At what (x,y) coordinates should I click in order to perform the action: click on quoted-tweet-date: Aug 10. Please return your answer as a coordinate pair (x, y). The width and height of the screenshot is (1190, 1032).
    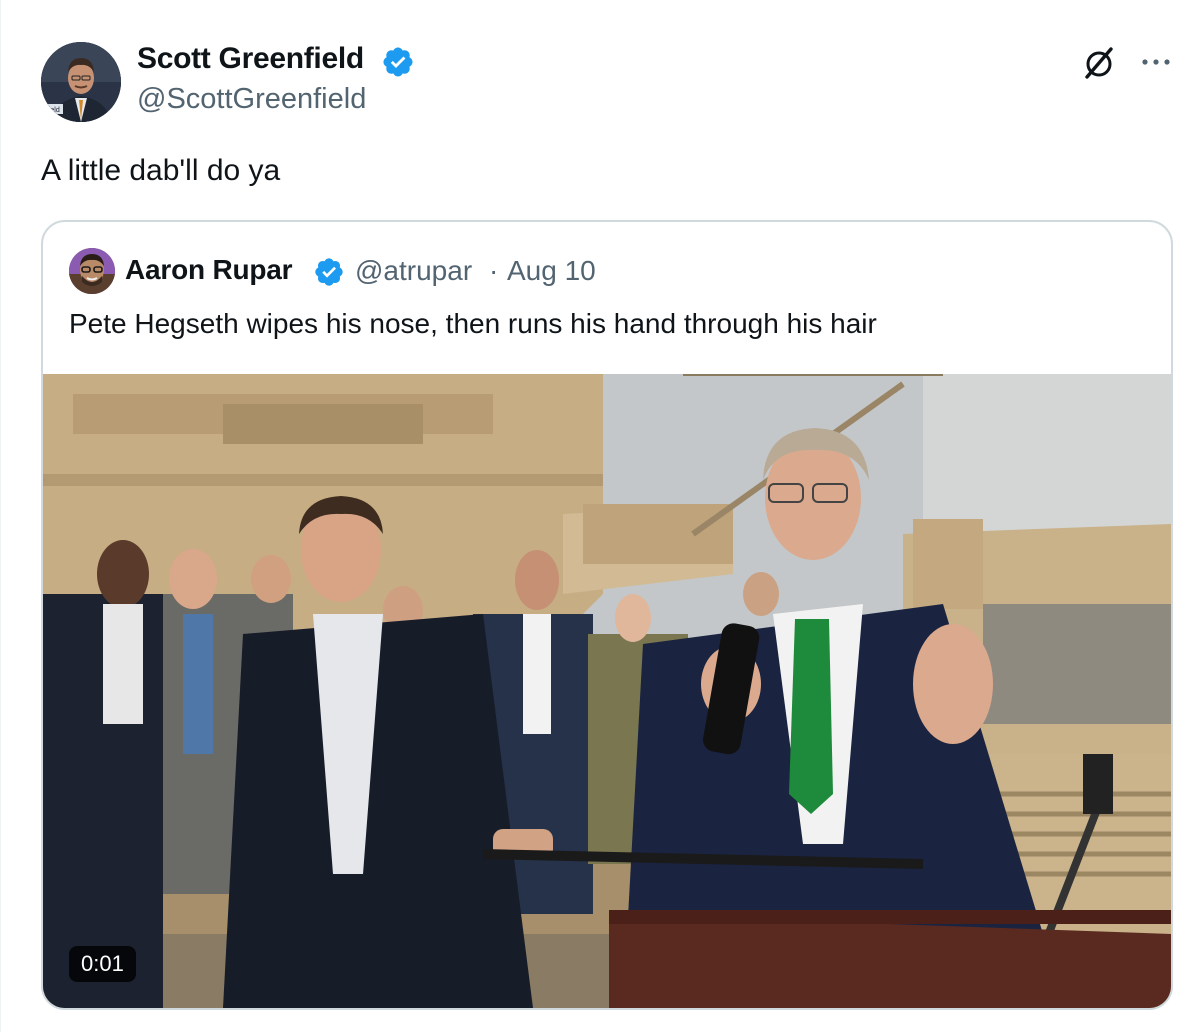
    Looking at the image, I should click on (551, 271).